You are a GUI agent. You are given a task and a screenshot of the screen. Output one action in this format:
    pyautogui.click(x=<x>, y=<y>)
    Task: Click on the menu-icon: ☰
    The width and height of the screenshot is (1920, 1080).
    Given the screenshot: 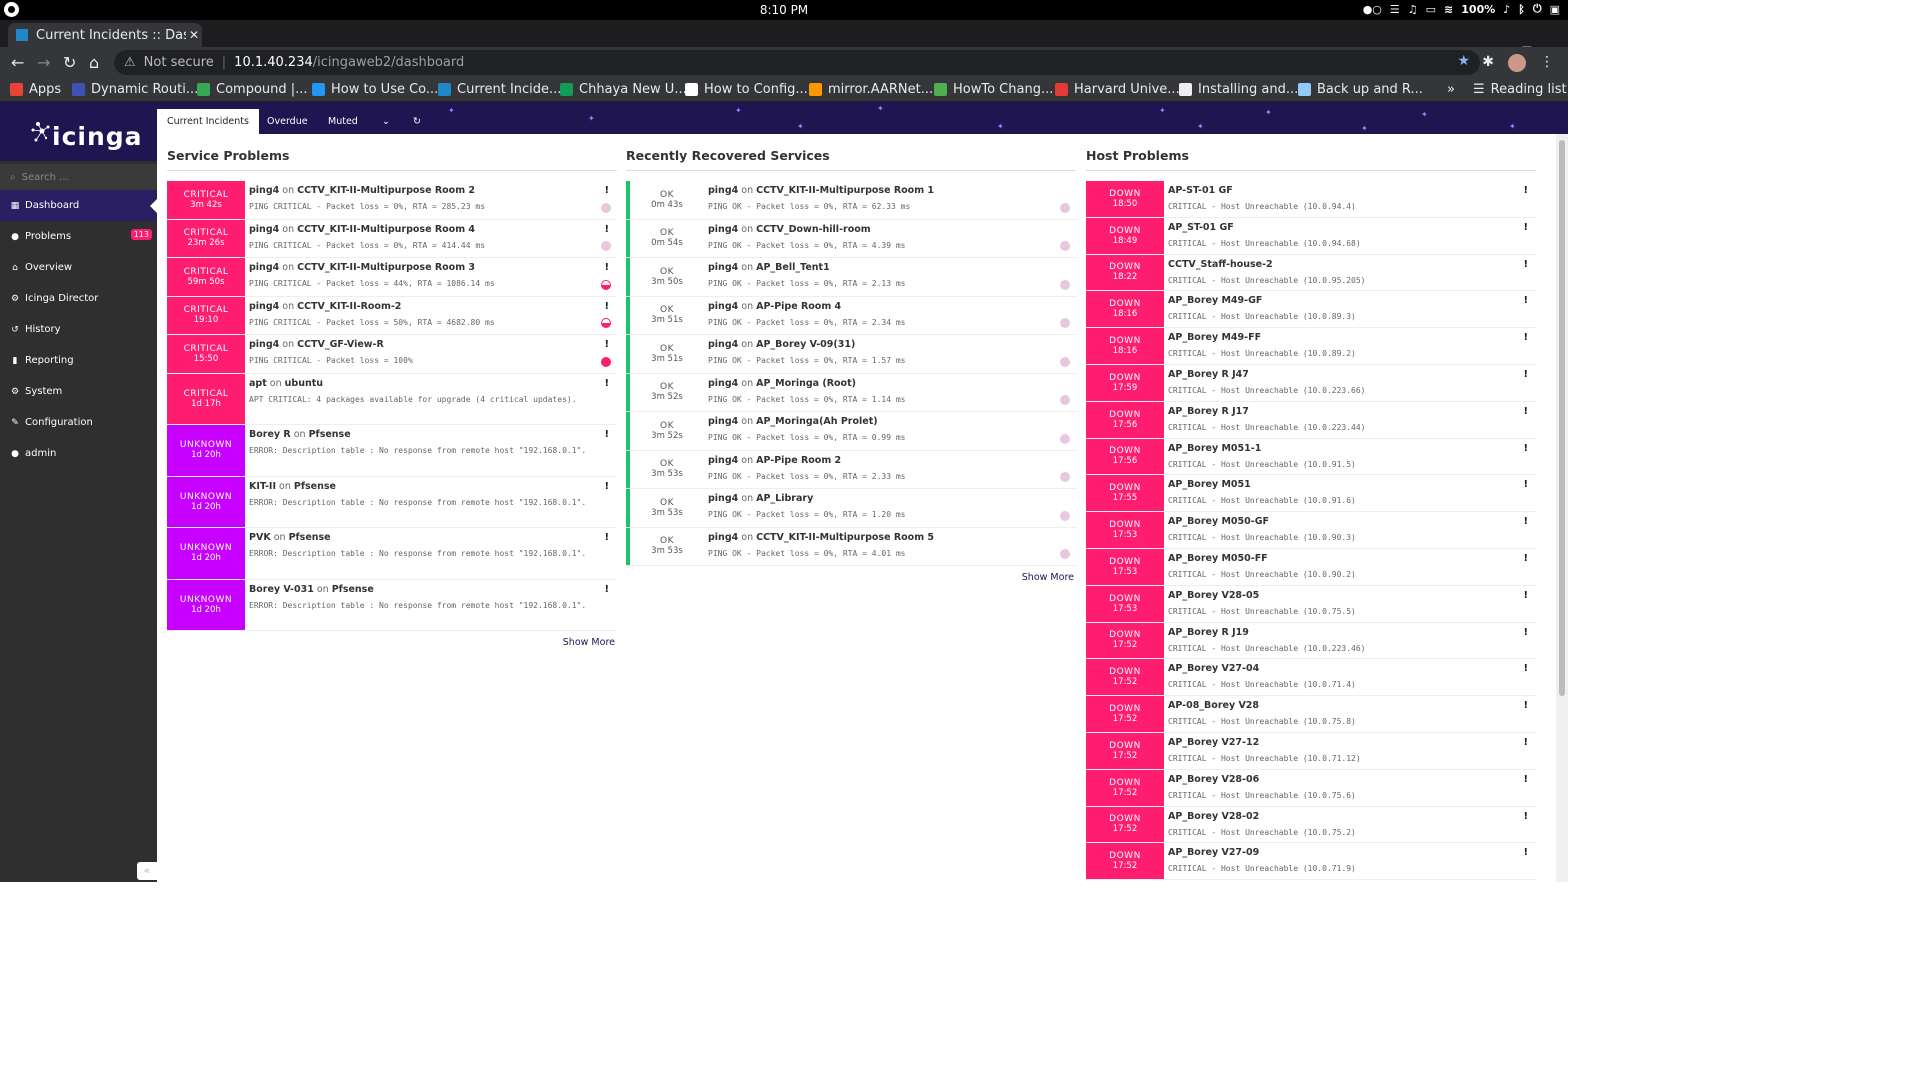 What is the action you would take?
    pyautogui.click(x=1395, y=9)
    